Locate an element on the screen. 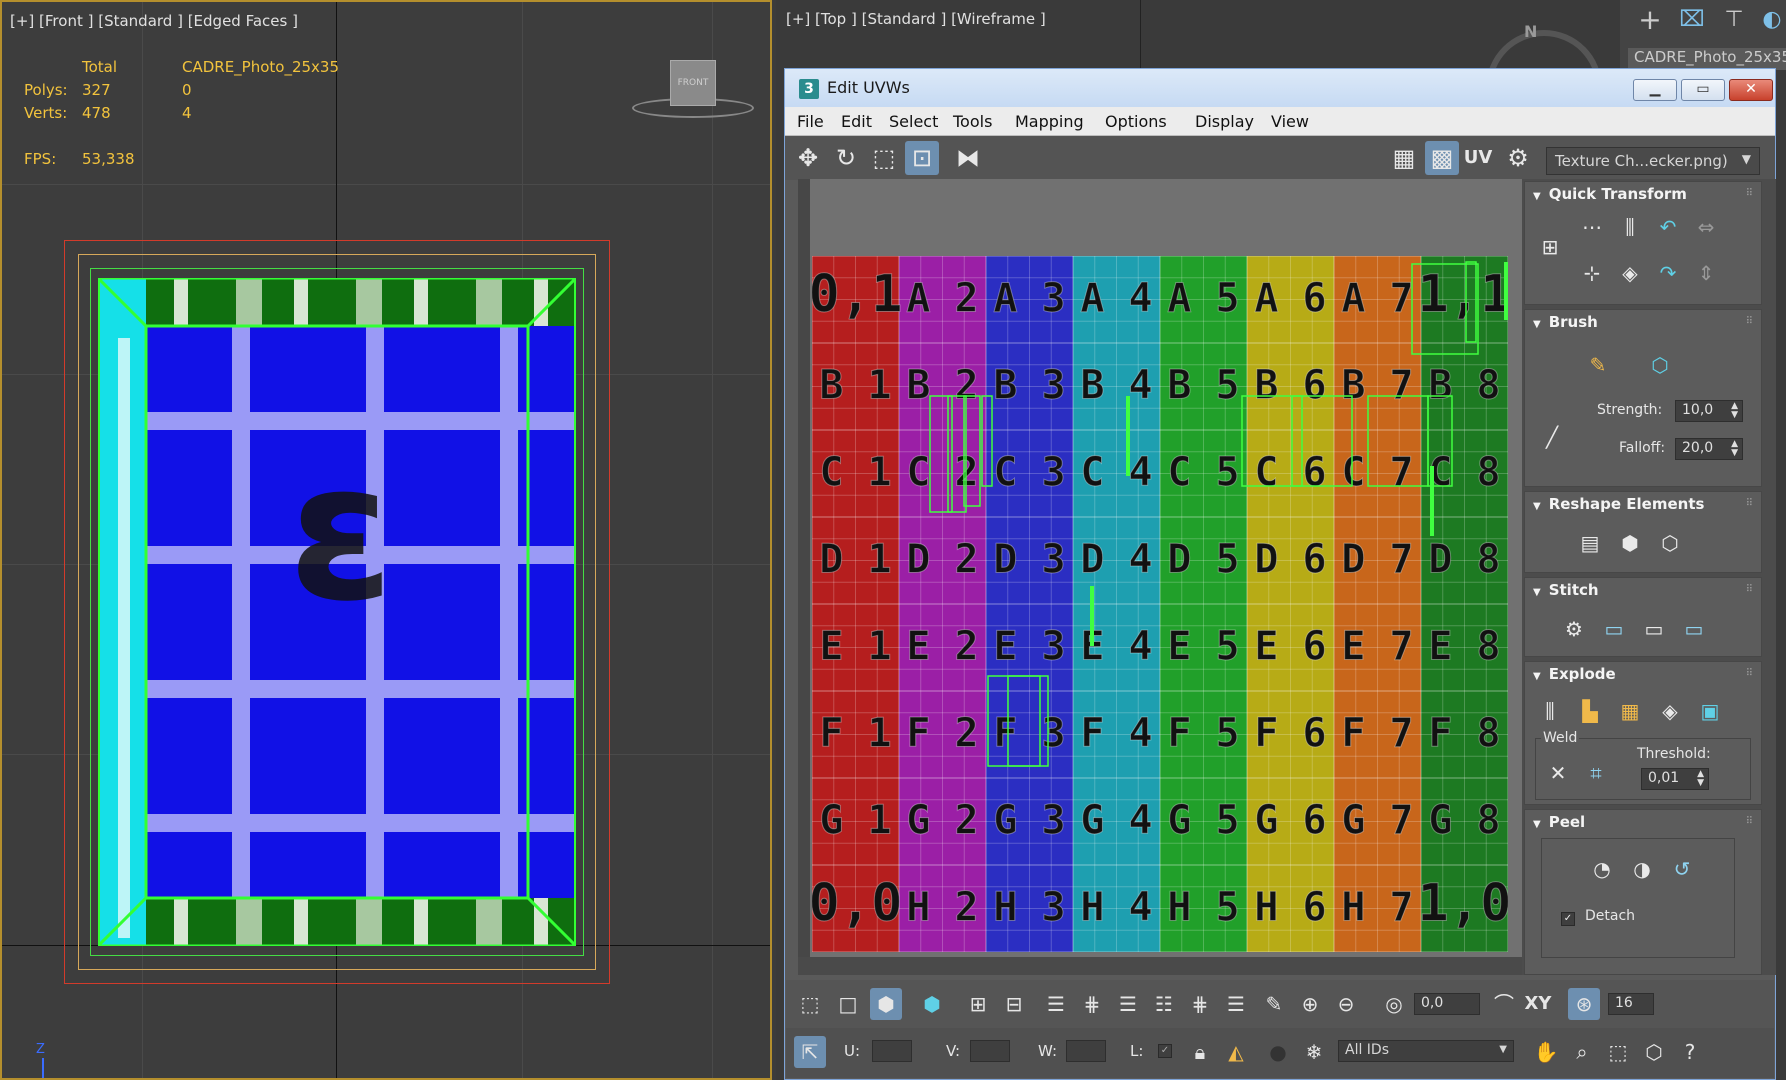 This screenshot has height=1080, width=1786. align-to-edge-icon: ⊹ is located at coordinates (1592, 273).